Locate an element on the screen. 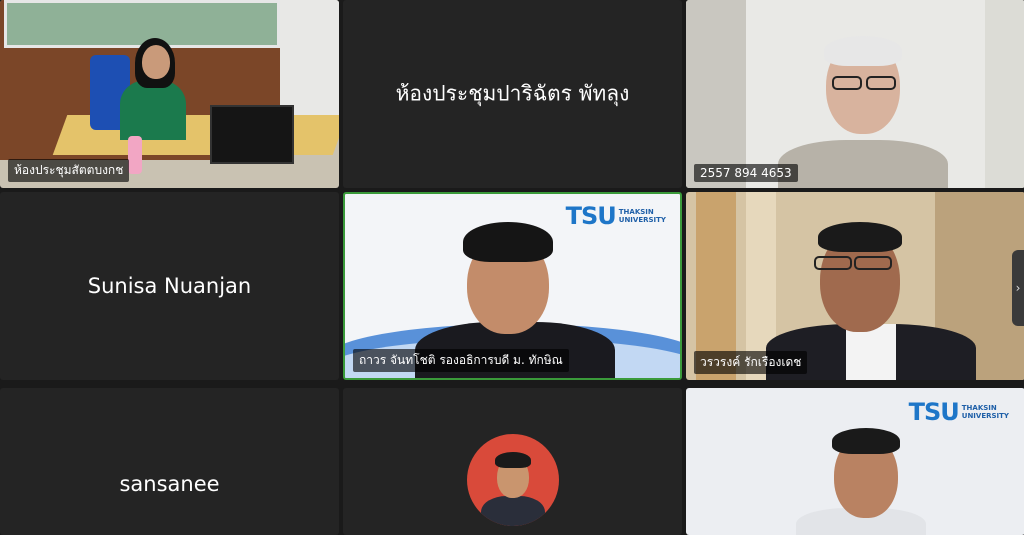 Image resolution: width=1024 pixels, height=535 pixels. video-feed: TSU THAKSIN UNIVERSITY is located at coordinates (855, 461).